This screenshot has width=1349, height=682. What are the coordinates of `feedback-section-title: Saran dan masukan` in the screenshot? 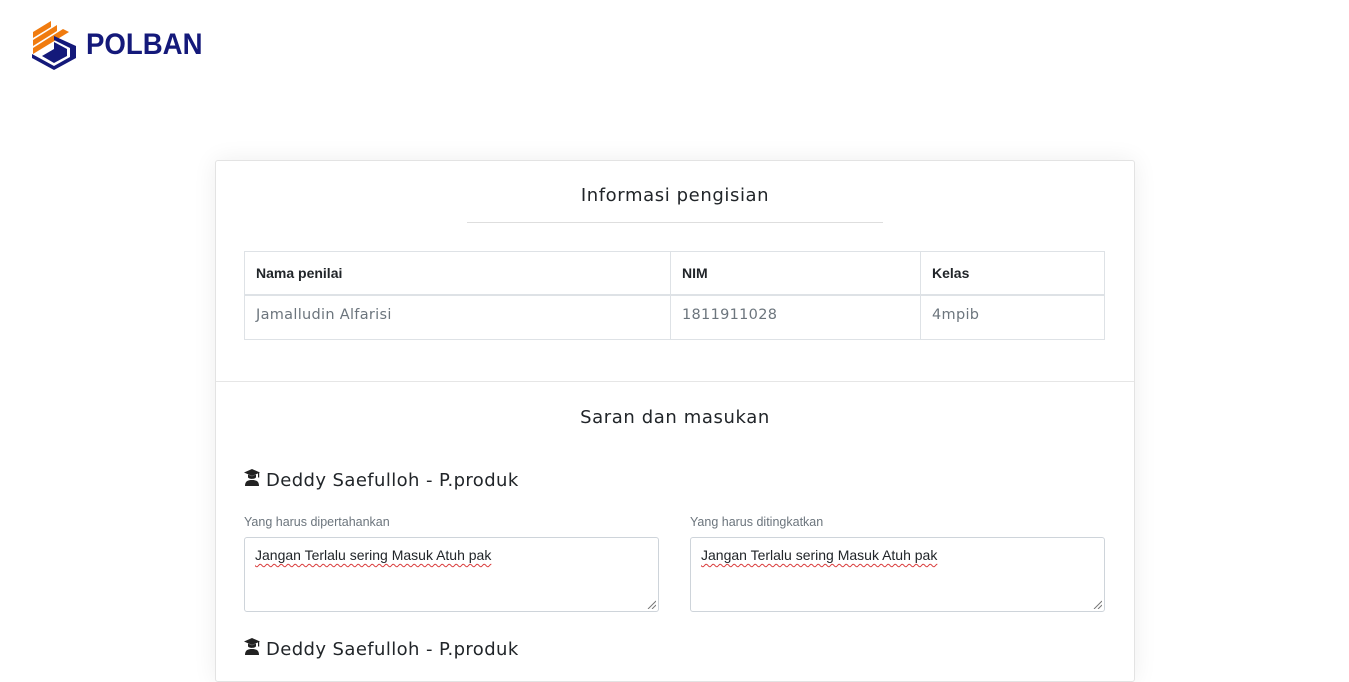 It's located at (675, 417).